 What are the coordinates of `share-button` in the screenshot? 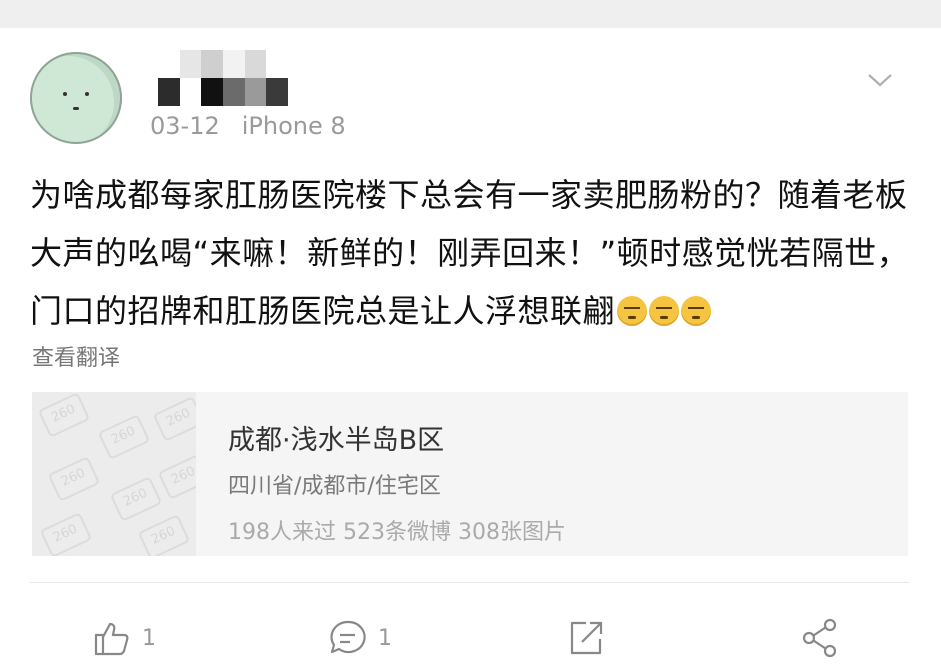 It's located at (821, 638).